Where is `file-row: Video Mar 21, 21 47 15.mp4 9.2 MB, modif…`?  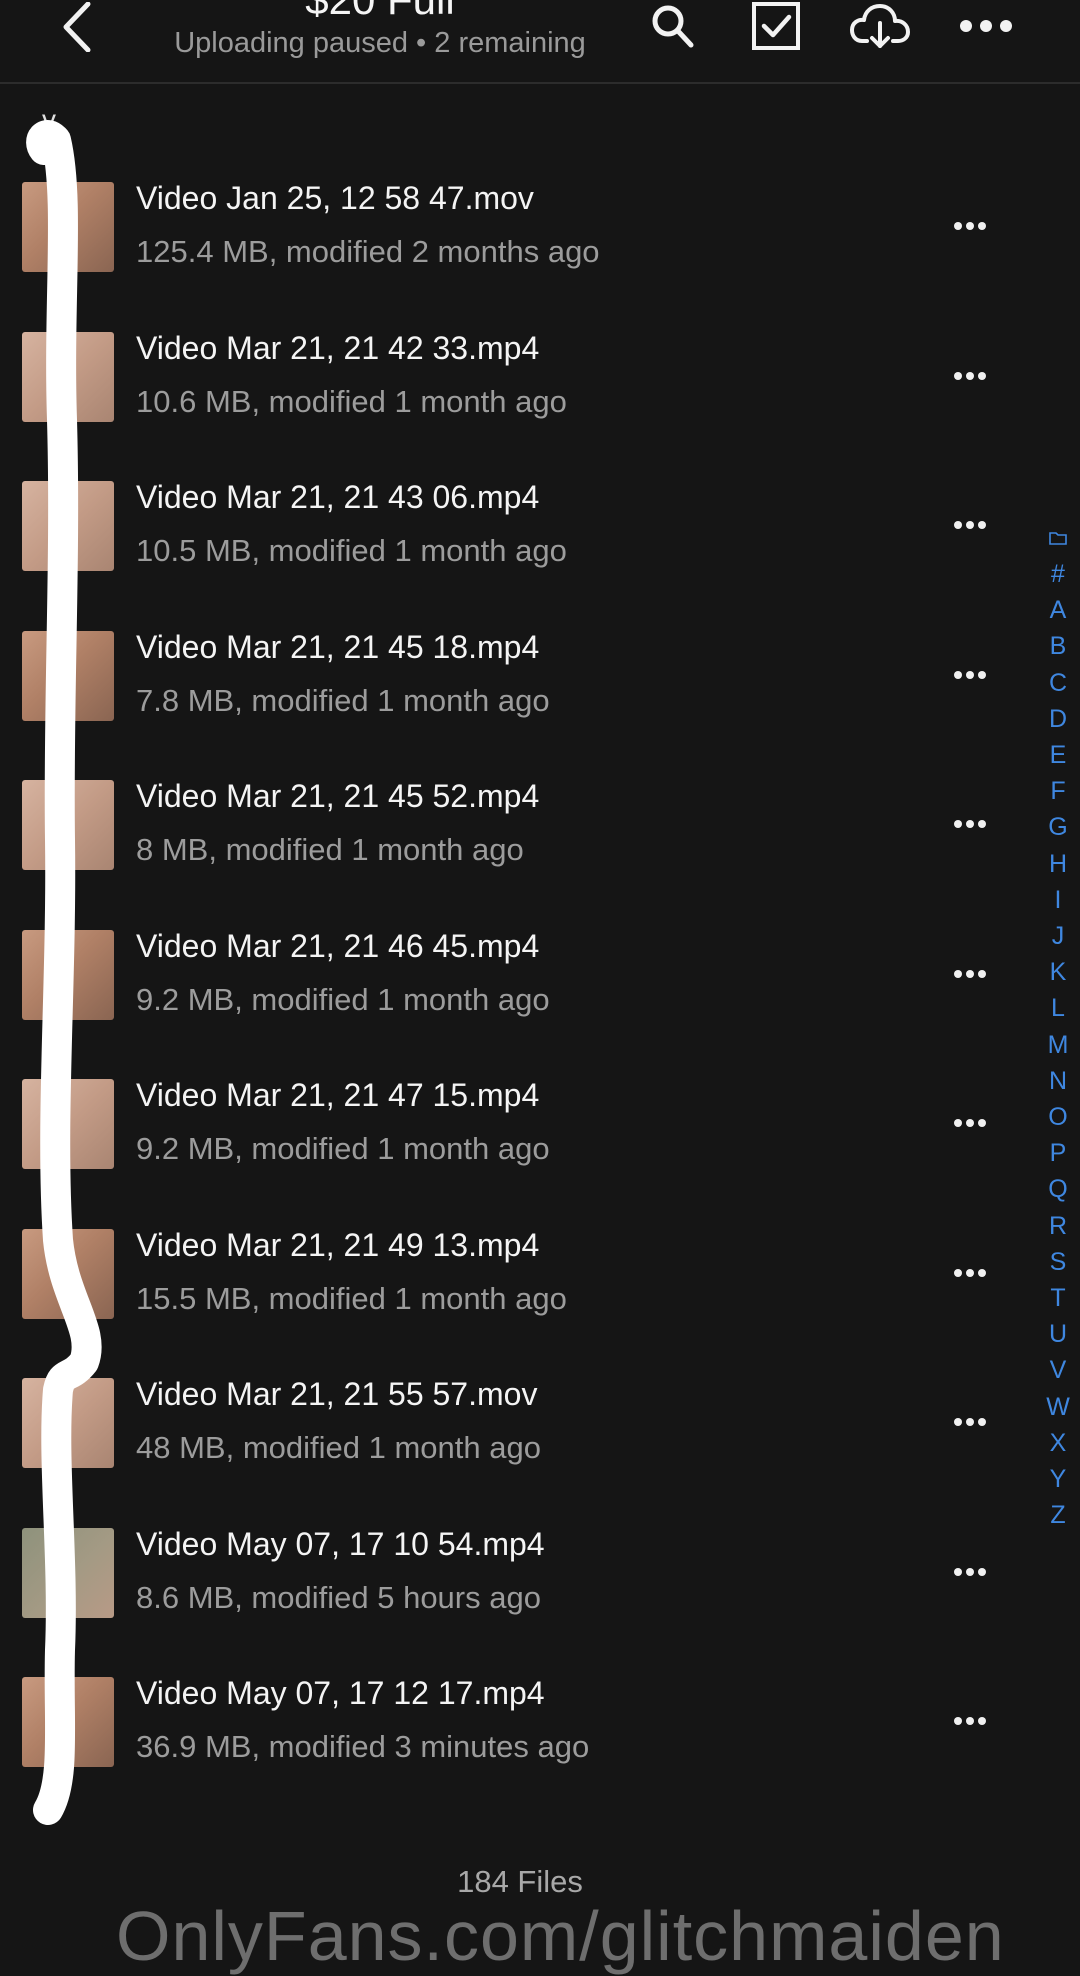 file-row: Video Mar 21, 21 47 15.mp4 9.2 MB, modif… is located at coordinates (500, 1122).